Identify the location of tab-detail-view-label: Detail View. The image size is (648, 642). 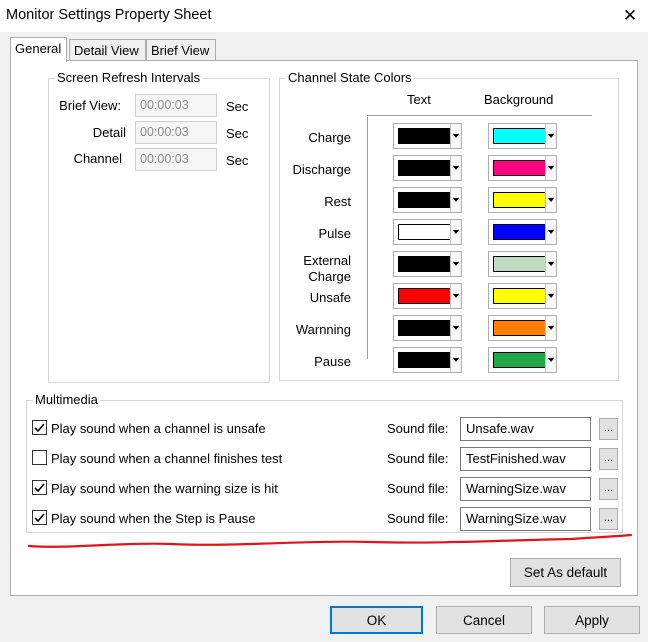
(106, 50).